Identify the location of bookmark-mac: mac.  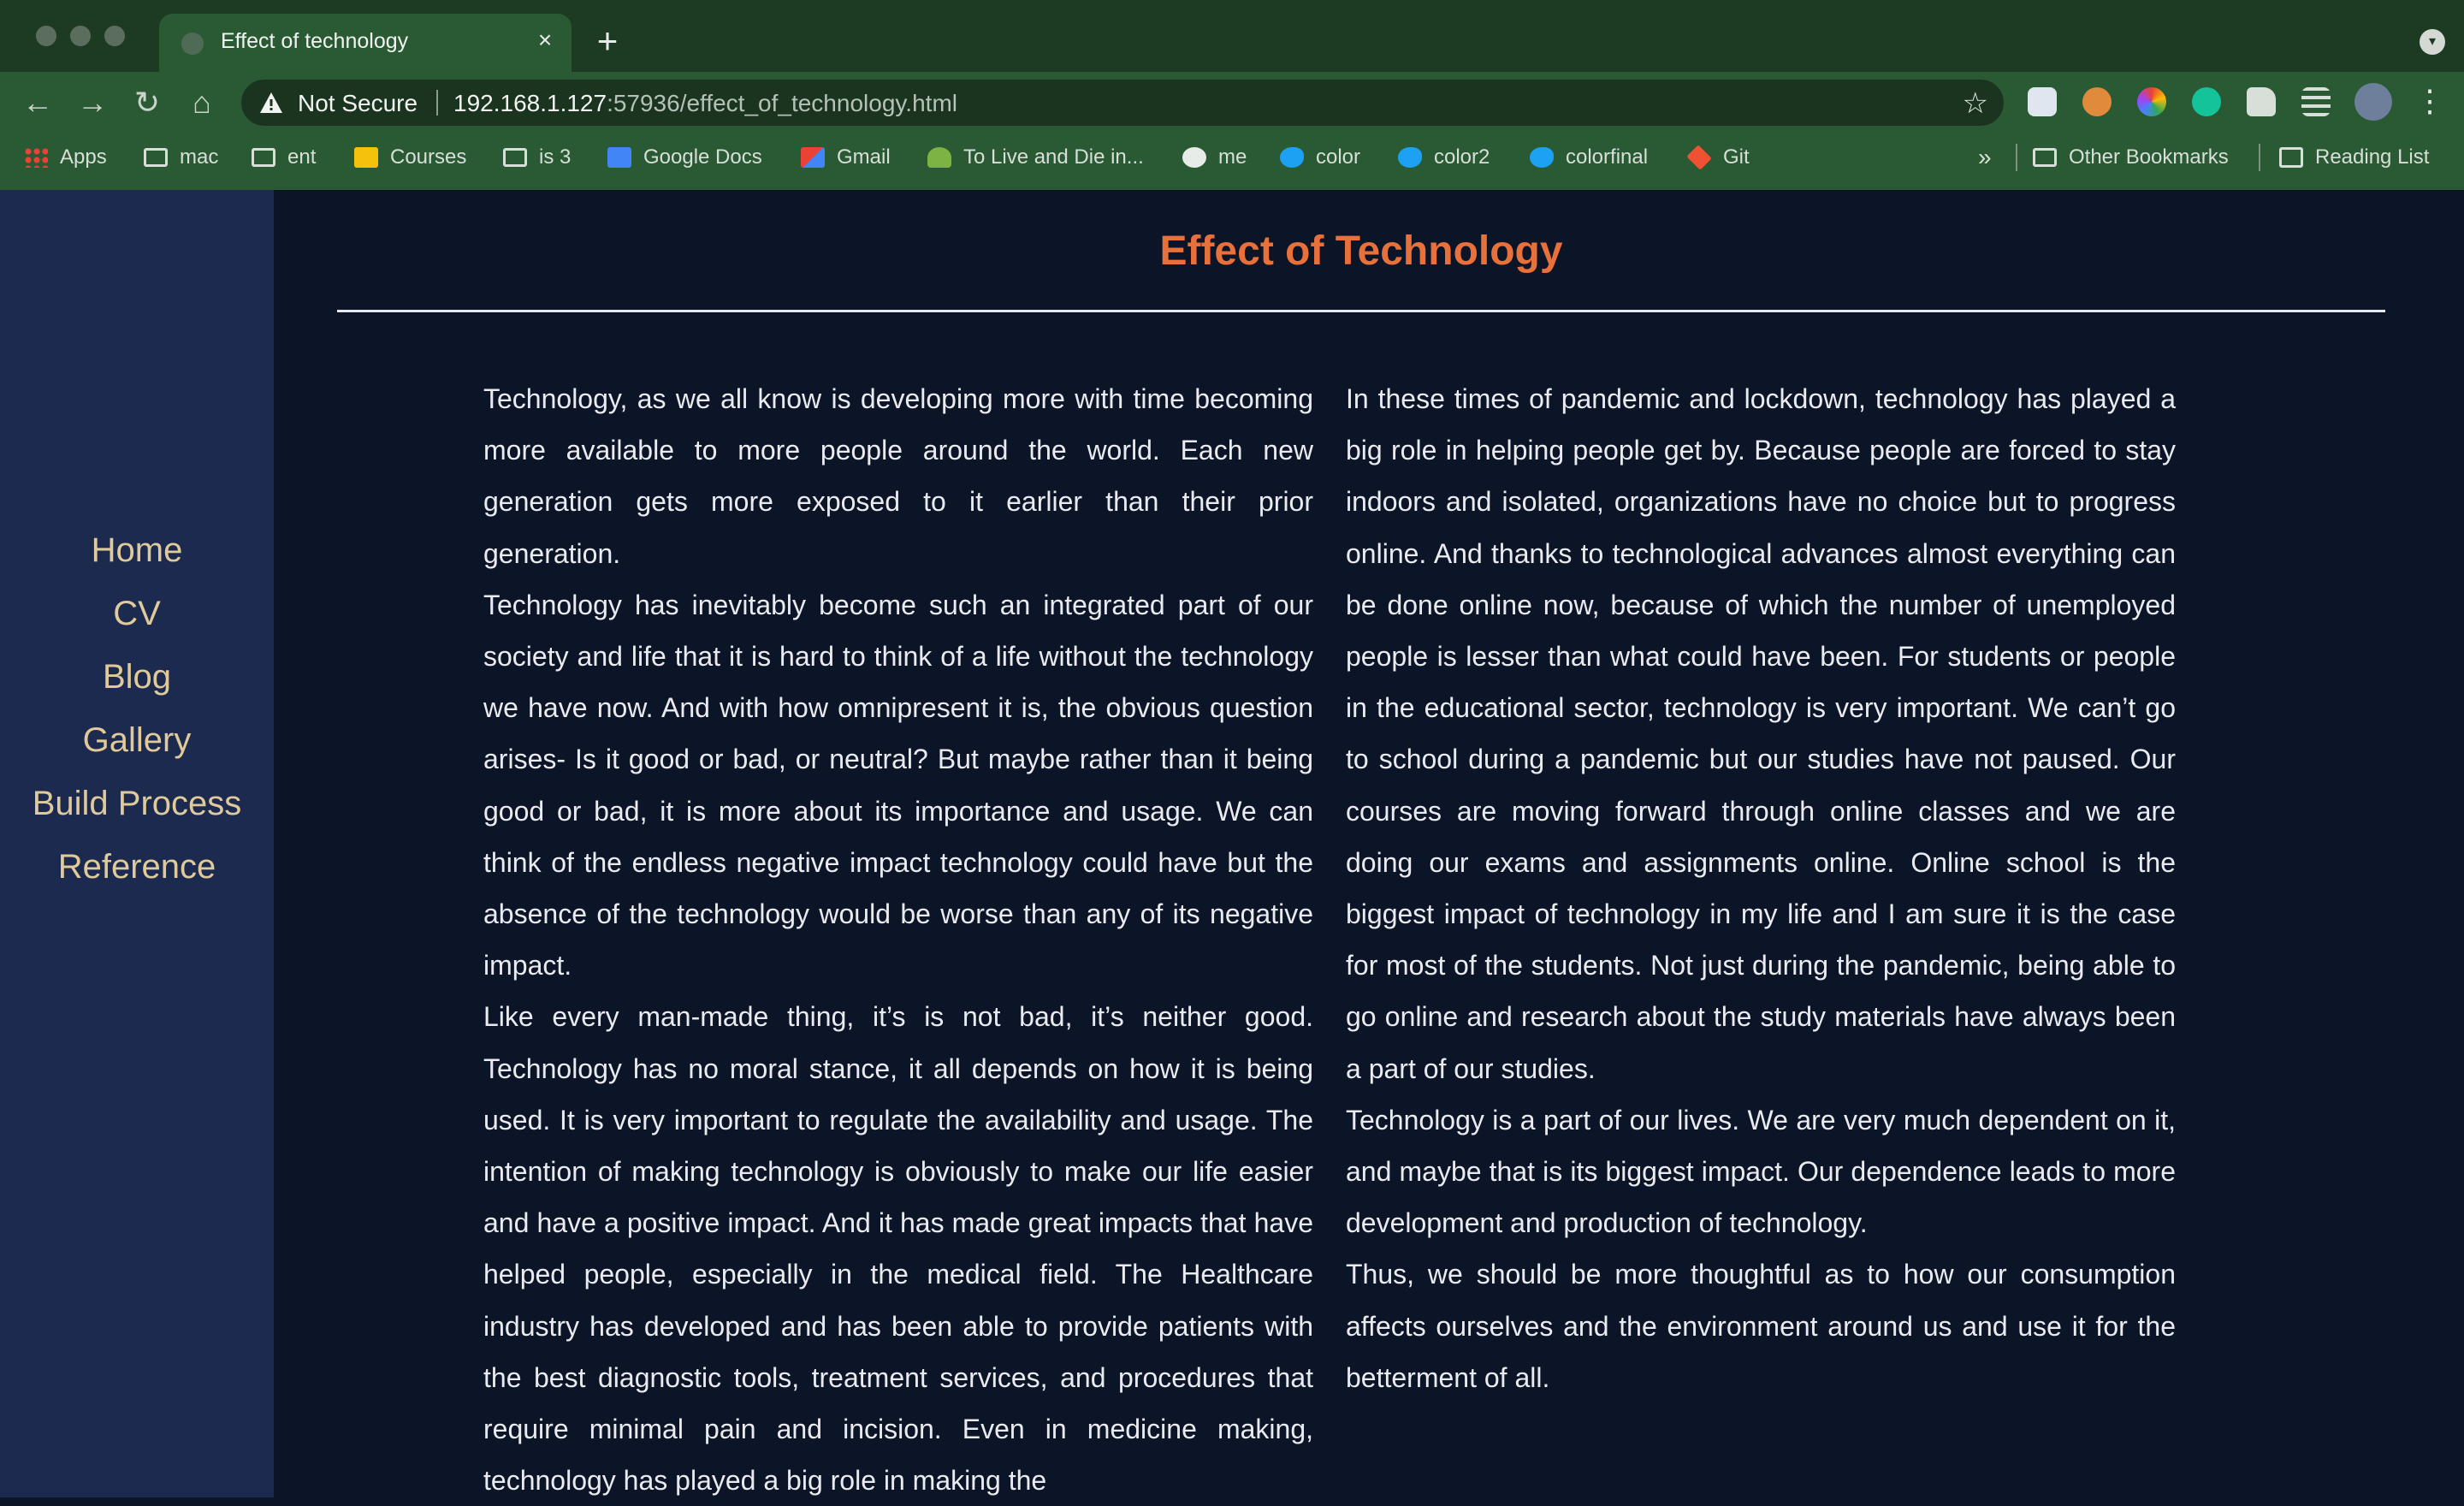
(181, 158).